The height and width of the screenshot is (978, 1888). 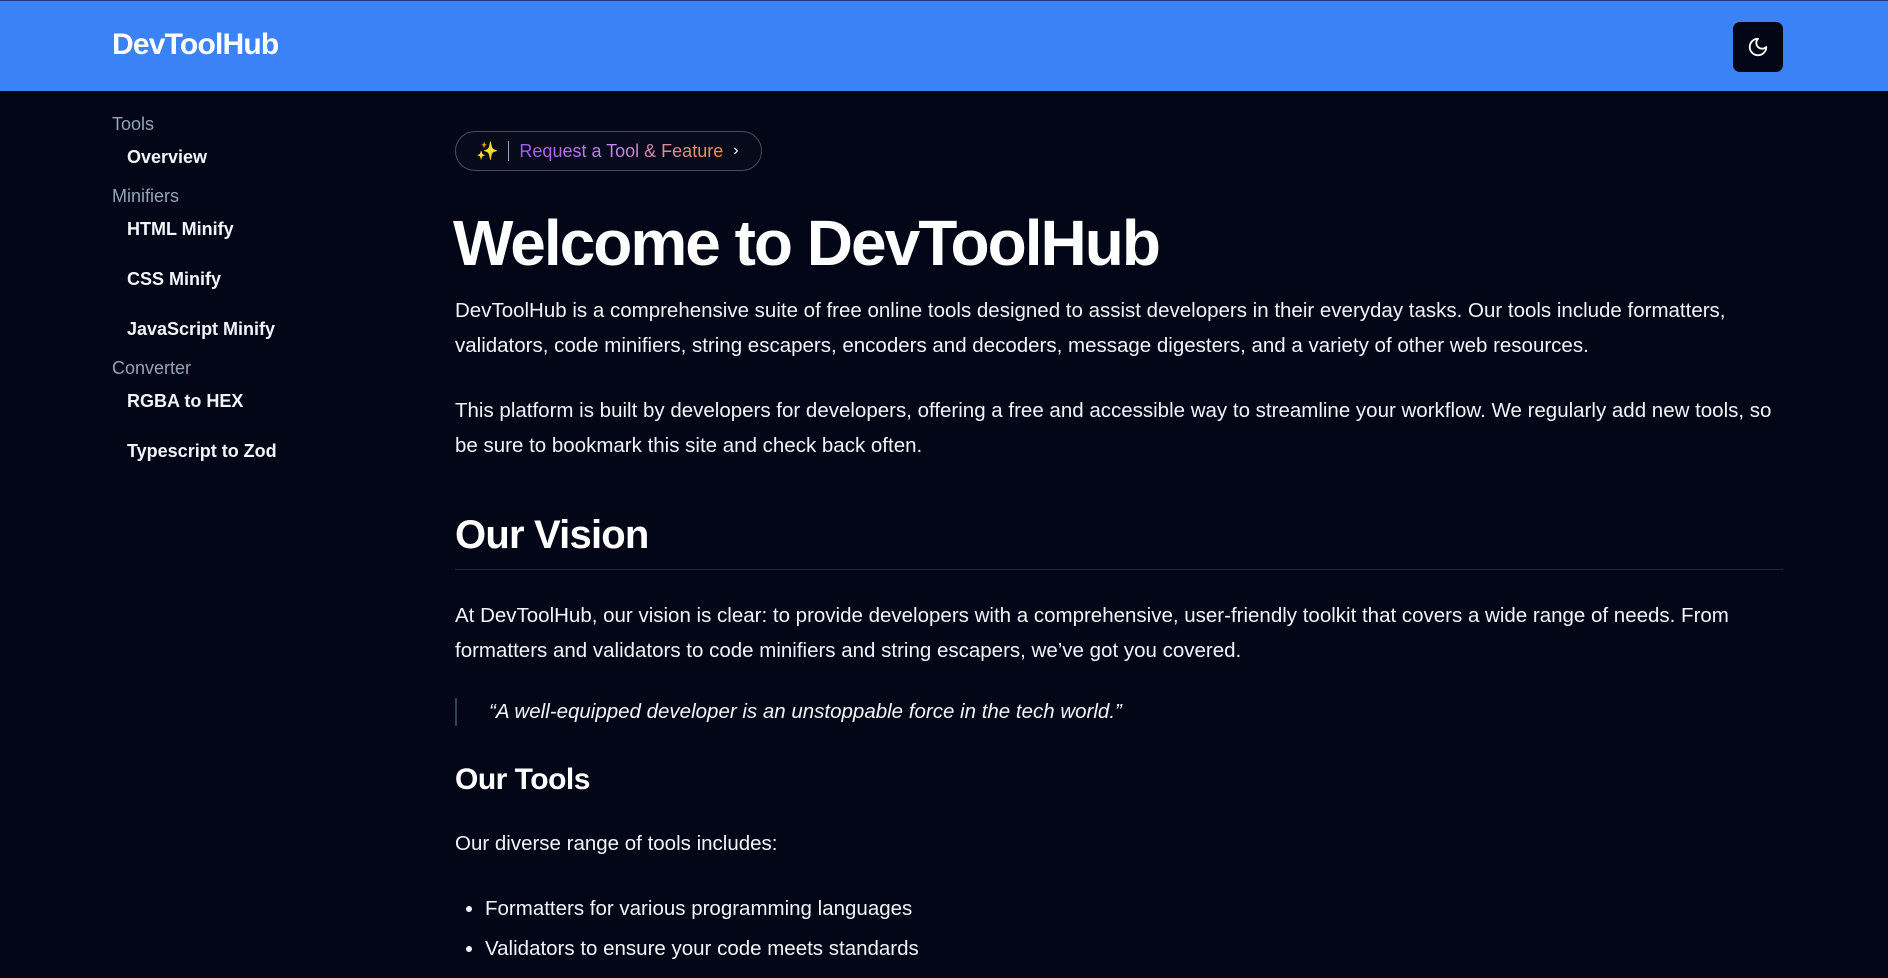 I want to click on chevron-right-icon: ›, so click(x=736, y=150).